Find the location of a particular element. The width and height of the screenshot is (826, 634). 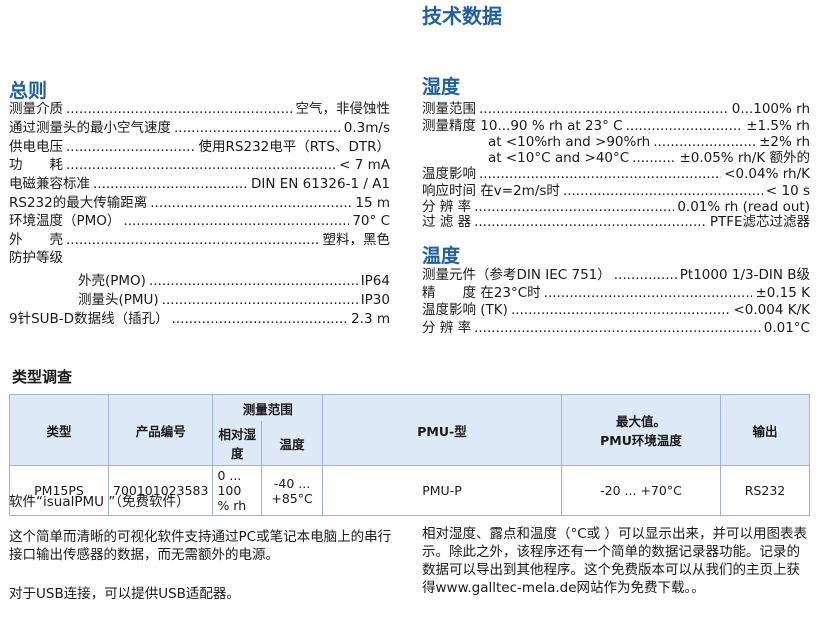

spec-value: PTFE滤芯过滤器 is located at coordinates (759, 222).